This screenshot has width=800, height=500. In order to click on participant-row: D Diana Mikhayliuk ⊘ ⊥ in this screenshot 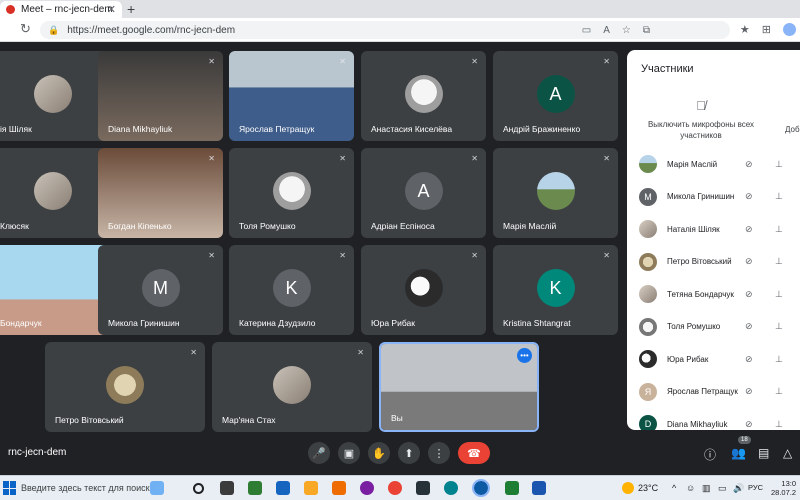, I will do `click(713, 419)`.